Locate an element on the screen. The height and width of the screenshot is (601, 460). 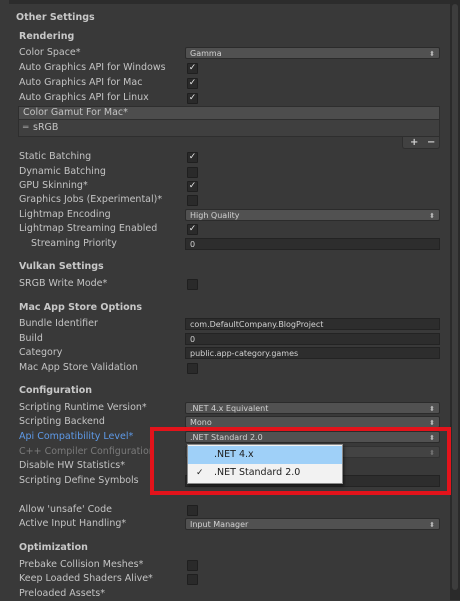
input-handling-value: Input Manager is located at coordinates (219, 524).